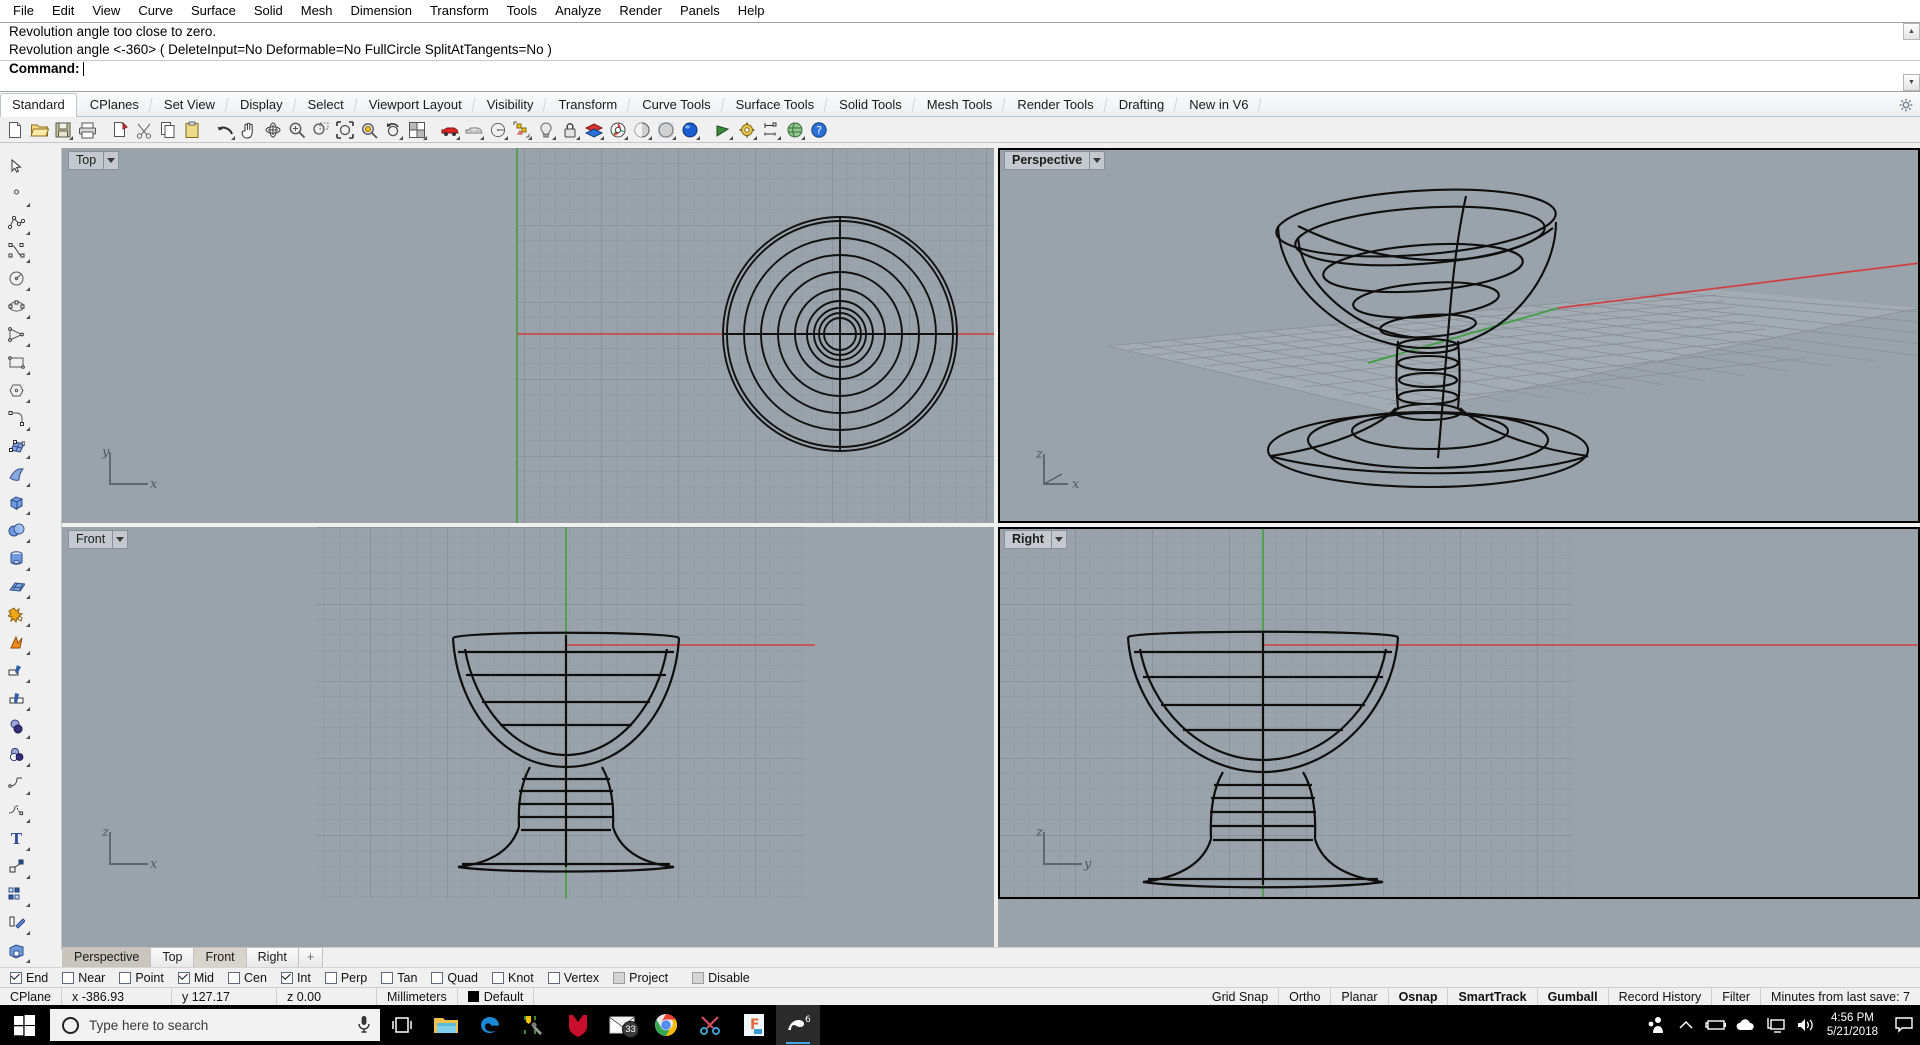 This screenshot has height=1045, width=1920. Describe the element at coordinates (317, 10) in the screenshot. I see `menu-item-mesh: Mesh` at that location.